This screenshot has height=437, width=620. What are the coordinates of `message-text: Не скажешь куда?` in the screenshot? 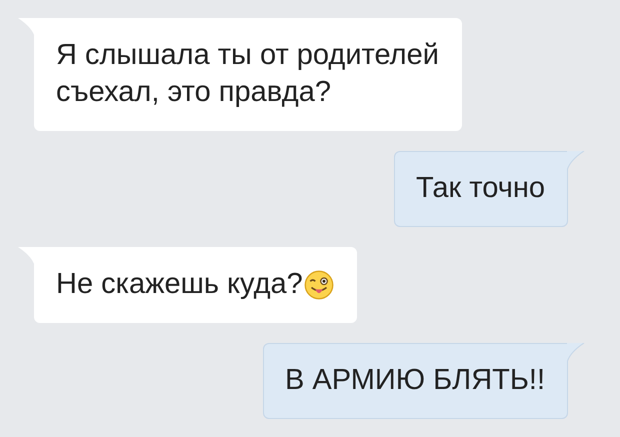 It's located at (179, 284).